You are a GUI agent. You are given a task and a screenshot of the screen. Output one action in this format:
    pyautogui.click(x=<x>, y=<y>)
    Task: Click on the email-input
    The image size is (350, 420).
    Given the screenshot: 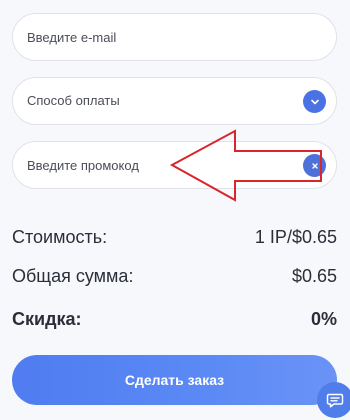 What is the action you would take?
    pyautogui.click(x=162, y=37)
    